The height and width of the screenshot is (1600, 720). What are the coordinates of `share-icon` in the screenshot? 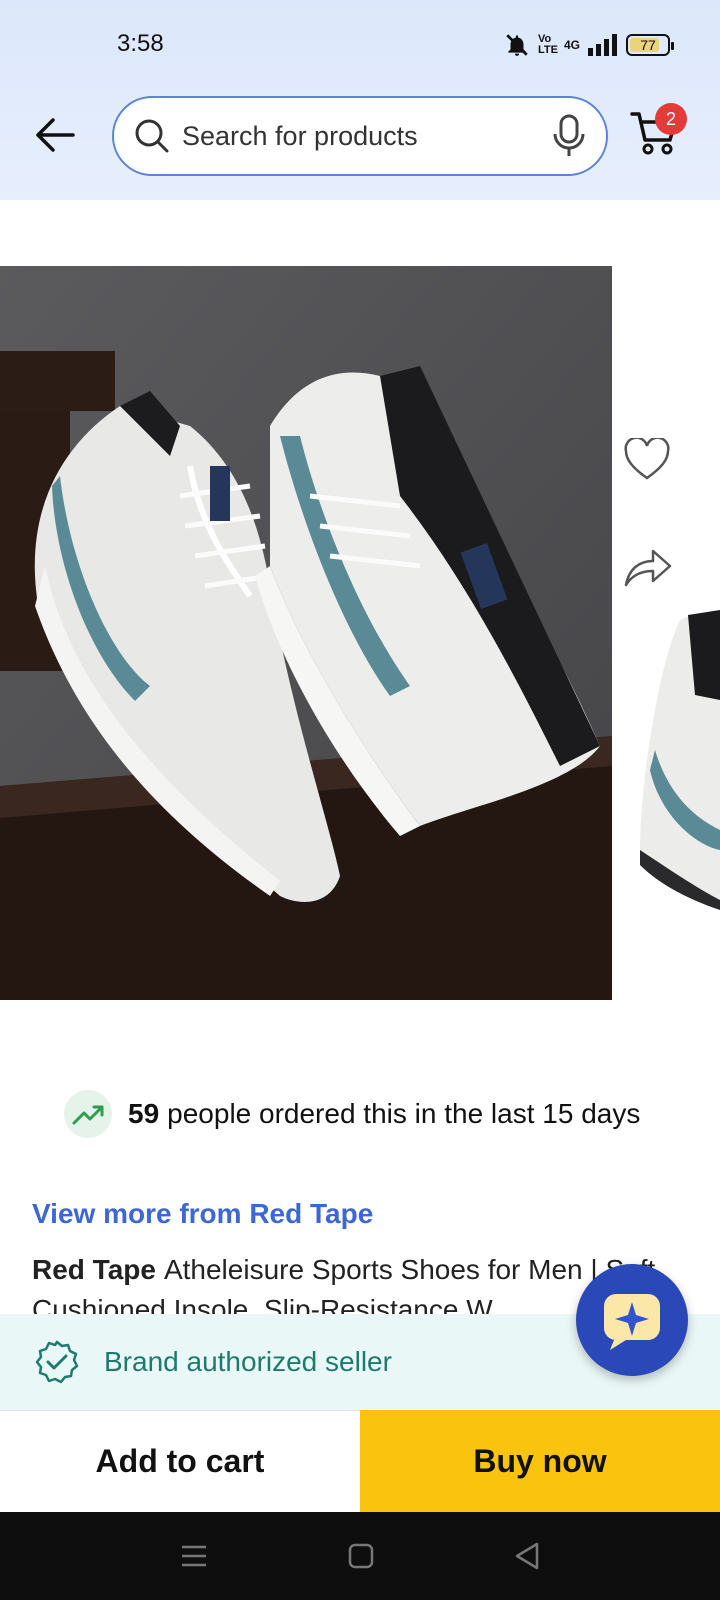 It's located at (648, 568).